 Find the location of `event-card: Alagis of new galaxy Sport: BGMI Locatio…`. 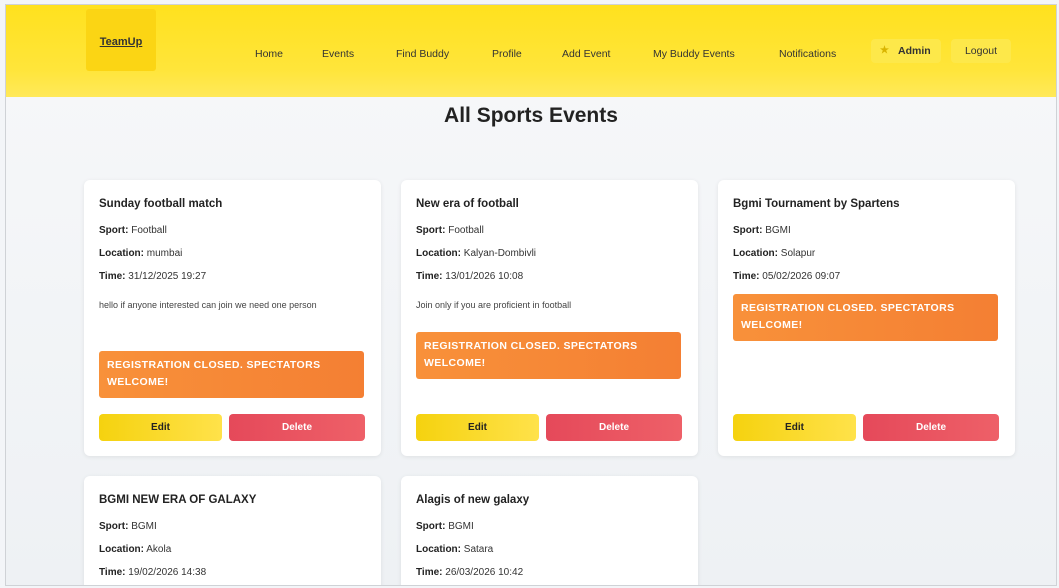

event-card: Alagis of new galaxy Sport: BGMI Locatio… is located at coordinates (549, 530).